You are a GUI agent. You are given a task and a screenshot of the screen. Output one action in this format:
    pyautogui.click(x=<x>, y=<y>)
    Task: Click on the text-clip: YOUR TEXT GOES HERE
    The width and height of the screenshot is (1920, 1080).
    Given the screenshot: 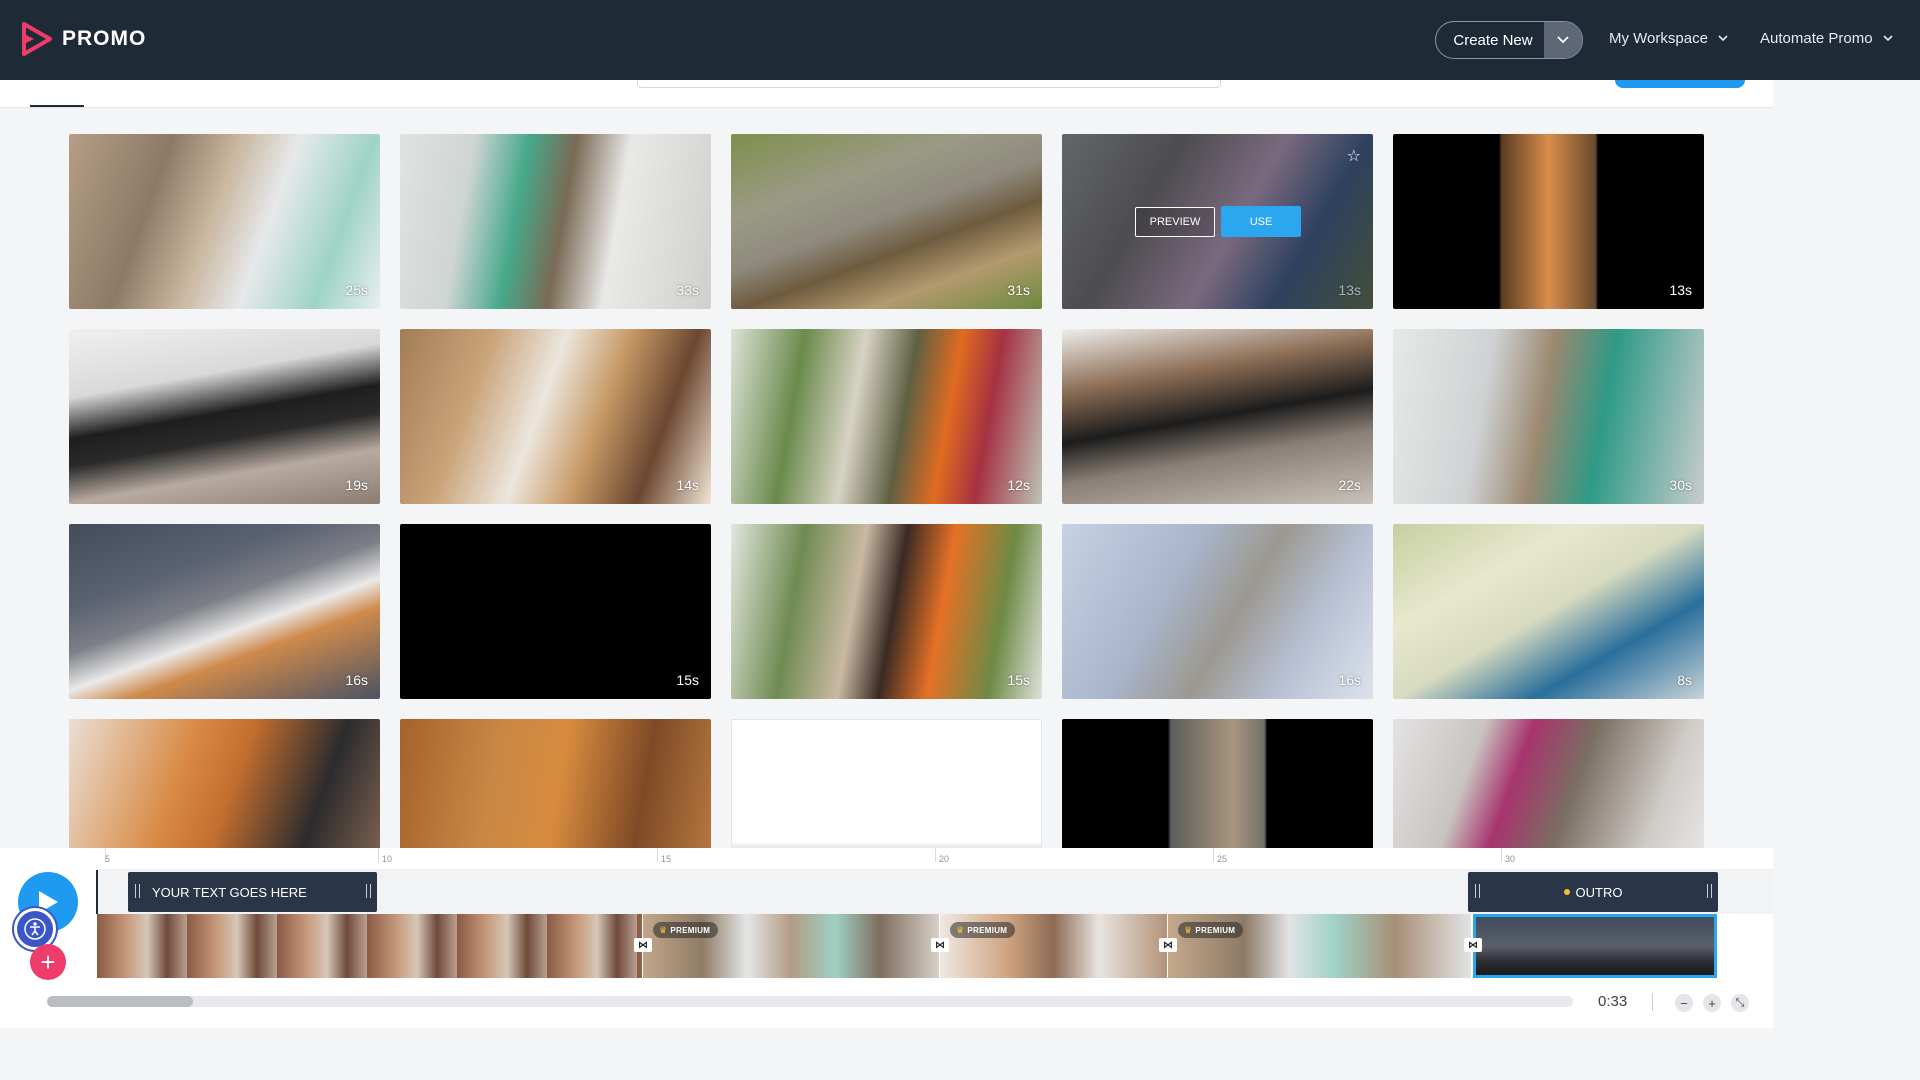 What is the action you would take?
    pyautogui.click(x=252, y=892)
    